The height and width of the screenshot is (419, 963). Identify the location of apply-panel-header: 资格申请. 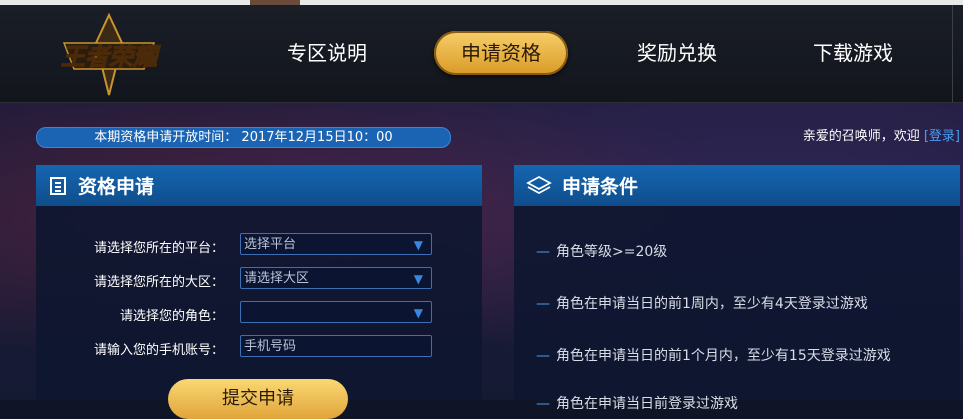
(259, 185).